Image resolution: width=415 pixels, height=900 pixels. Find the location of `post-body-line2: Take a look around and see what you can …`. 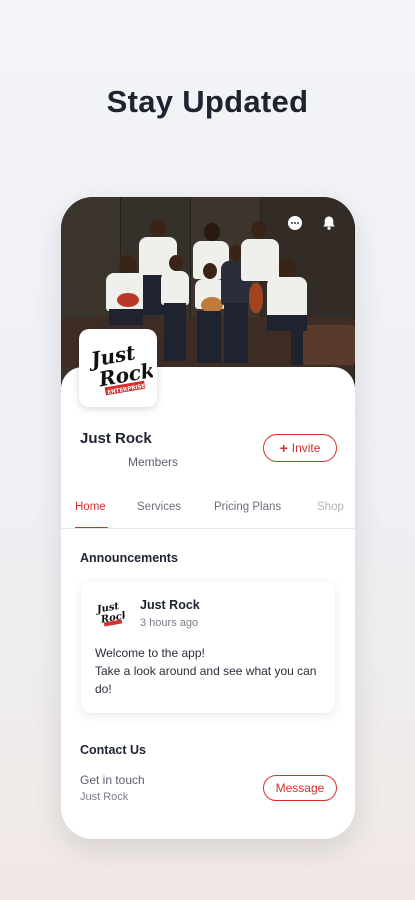

post-body-line2: Take a look around and see what you can … is located at coordinates (206, 680).